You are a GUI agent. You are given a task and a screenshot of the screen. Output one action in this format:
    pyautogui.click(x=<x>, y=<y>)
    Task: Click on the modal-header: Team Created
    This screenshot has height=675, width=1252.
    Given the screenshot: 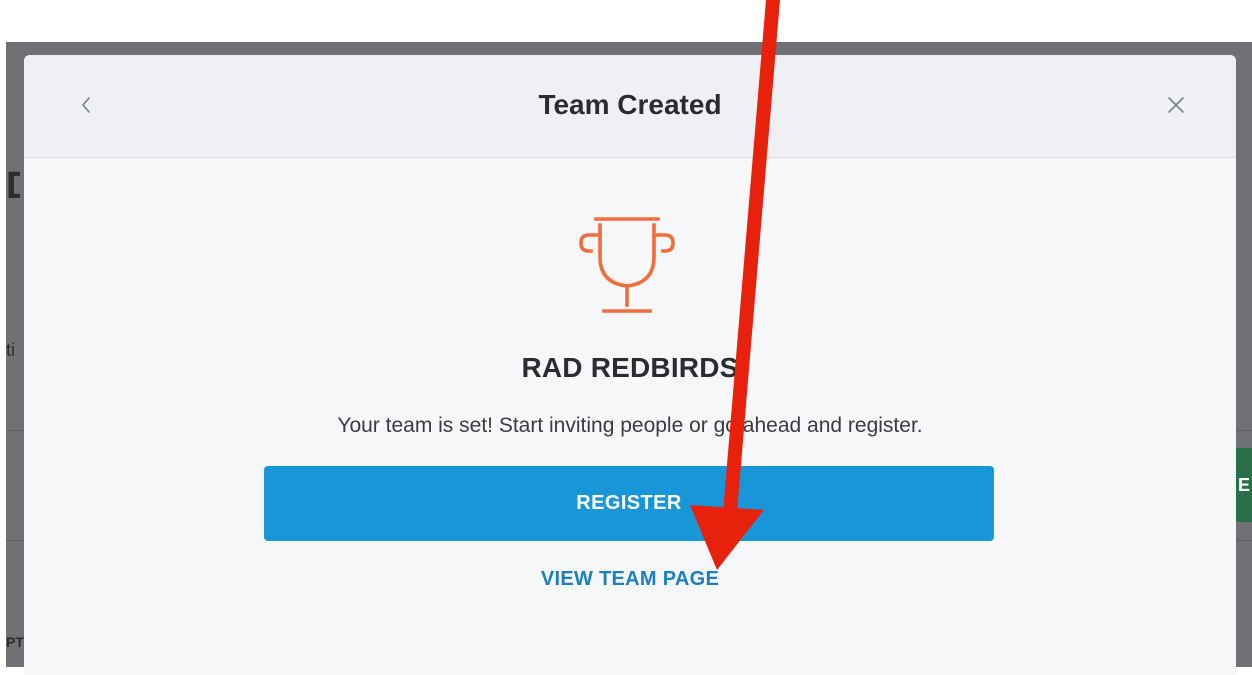 What is the action you would take?
    pyautogui.click(x=630, y=106)
    